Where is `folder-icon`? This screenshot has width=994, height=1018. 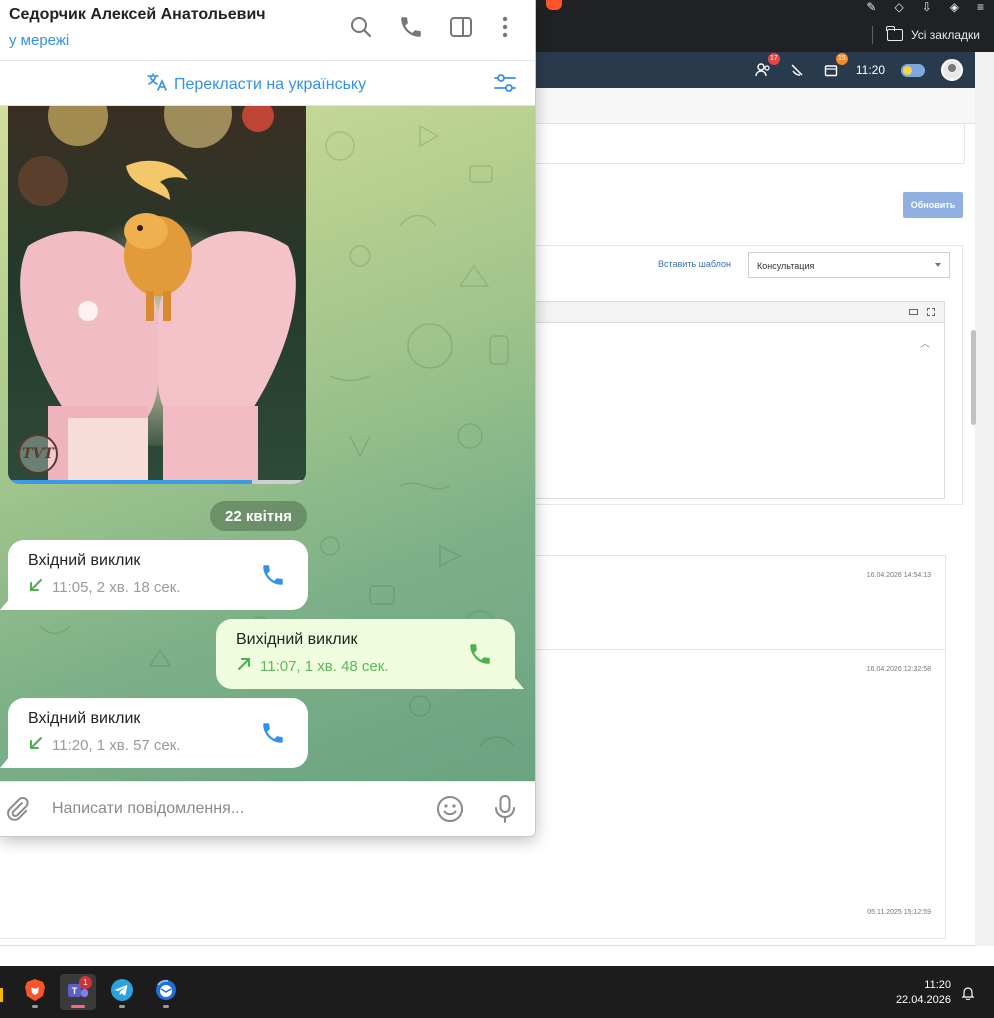
folder-icon is located at coordinates (894, 33).